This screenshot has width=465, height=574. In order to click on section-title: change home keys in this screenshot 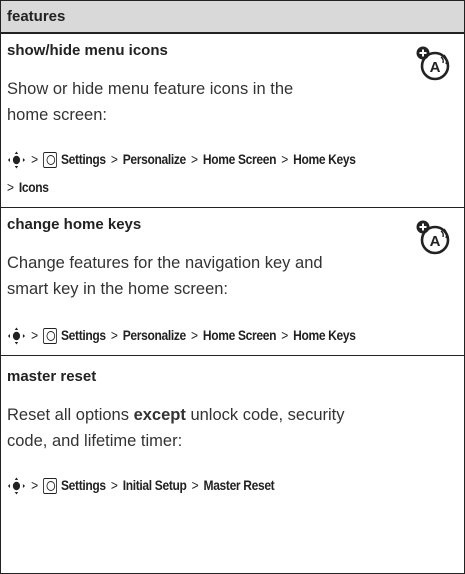, I will do `click(74, 224)`.